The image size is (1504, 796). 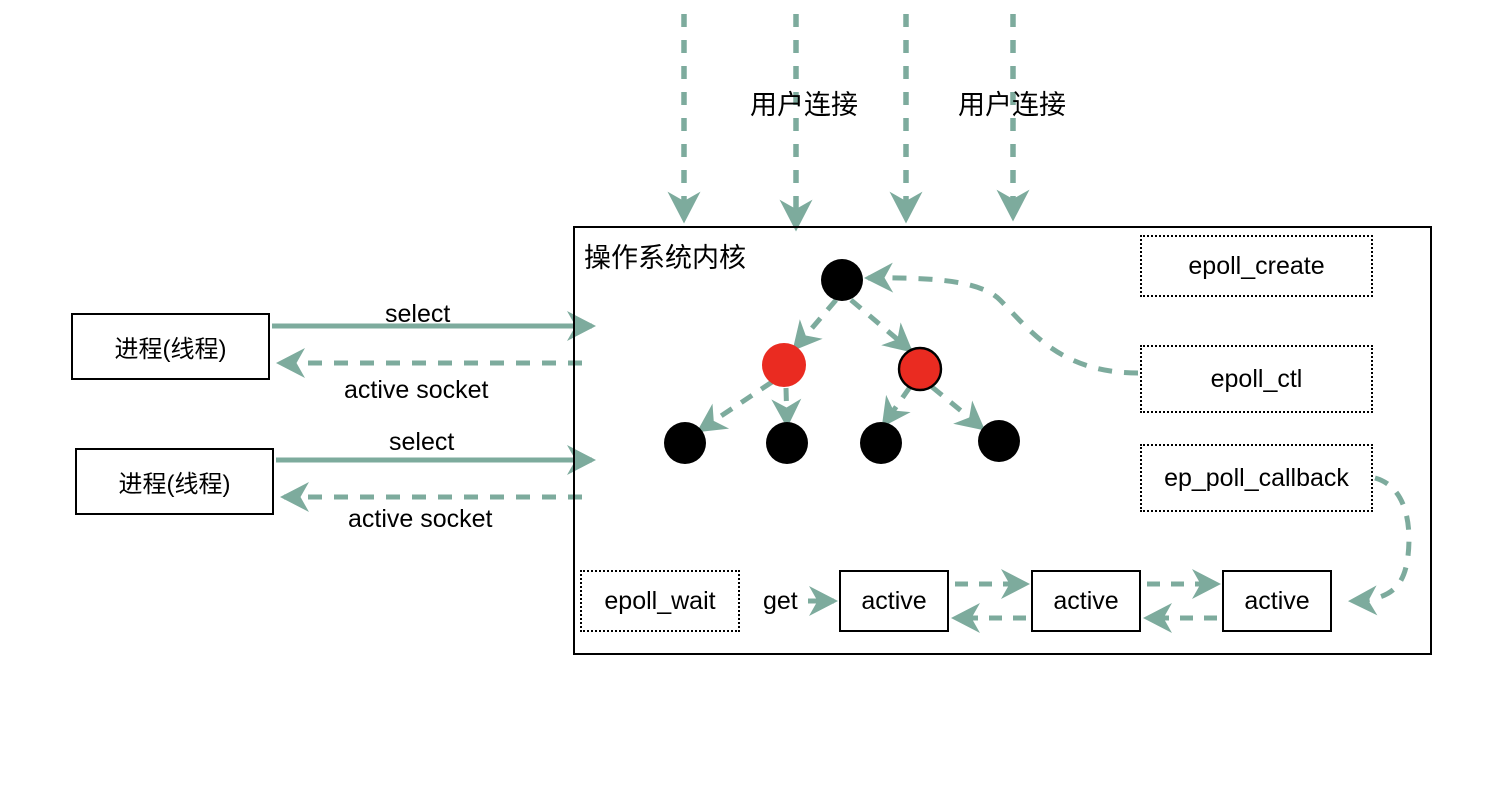 I want to click on user-connection-label-1: 用户连接, so click(x=804, y=105).